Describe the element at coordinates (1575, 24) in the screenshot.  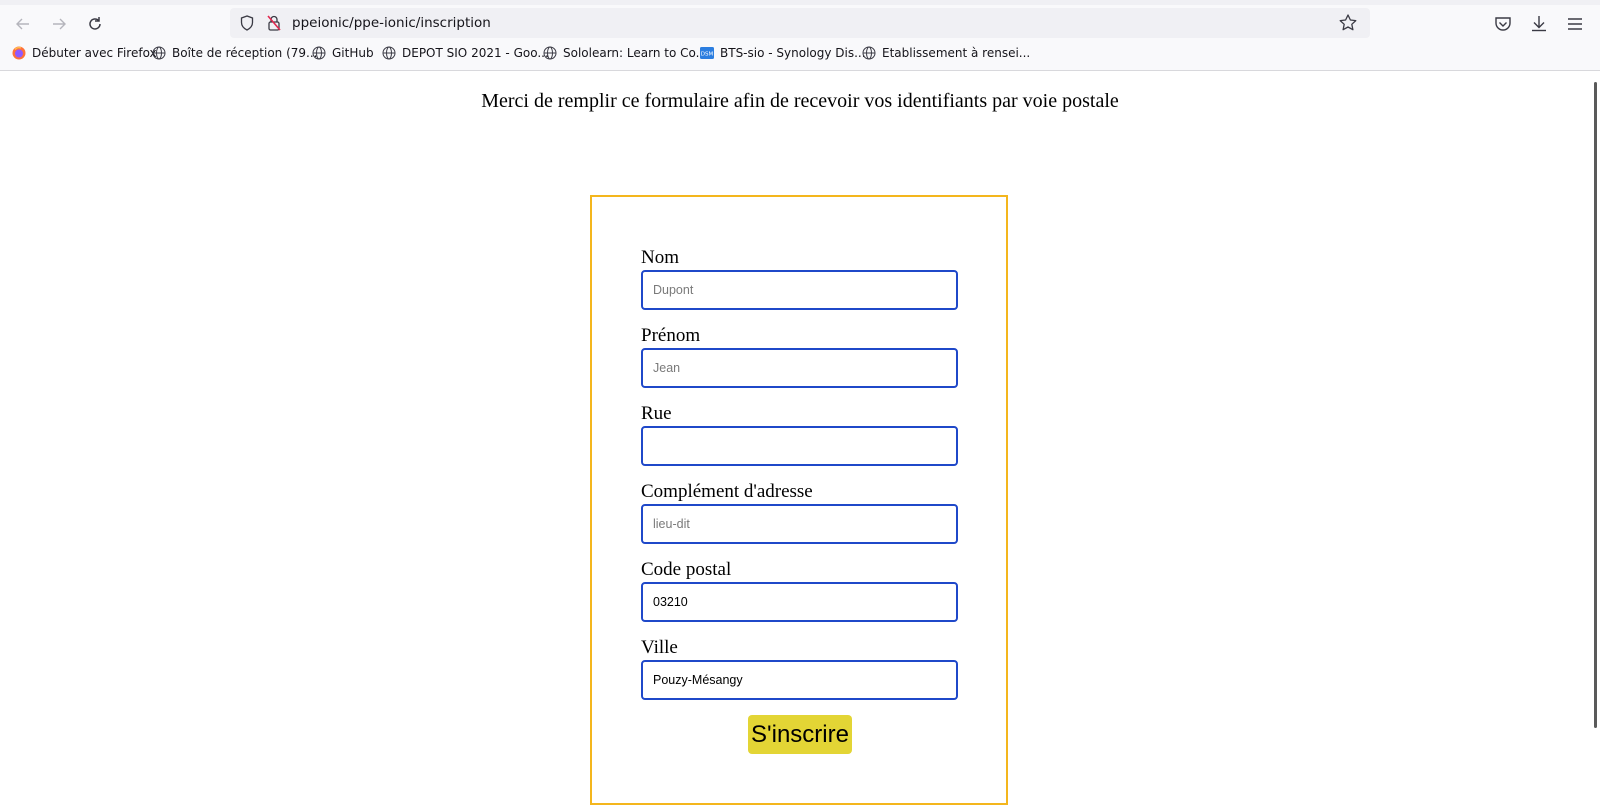
I see `hamburger-menu-icon` at that location.